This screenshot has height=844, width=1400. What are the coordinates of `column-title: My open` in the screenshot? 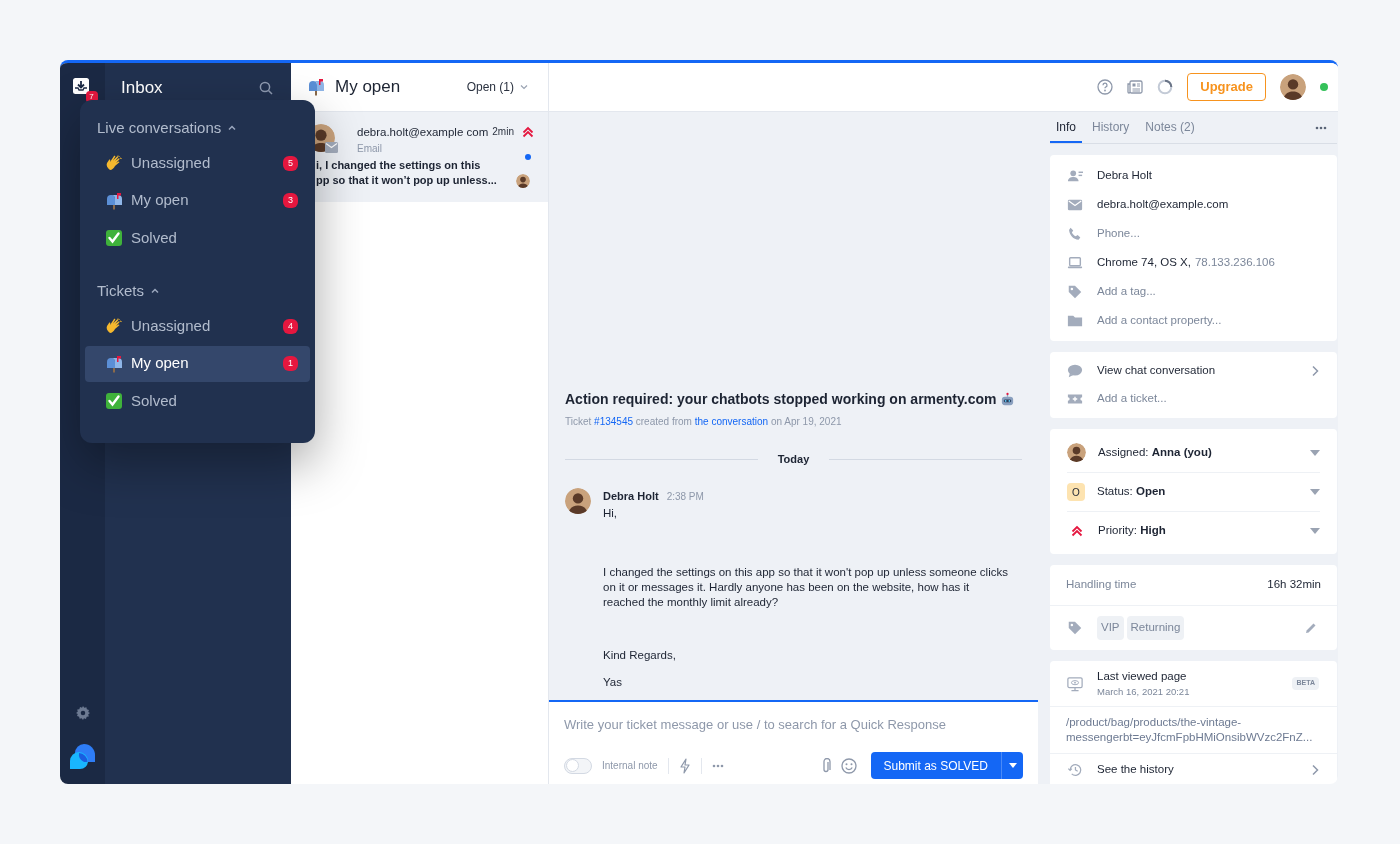 It's located at (368, 87).